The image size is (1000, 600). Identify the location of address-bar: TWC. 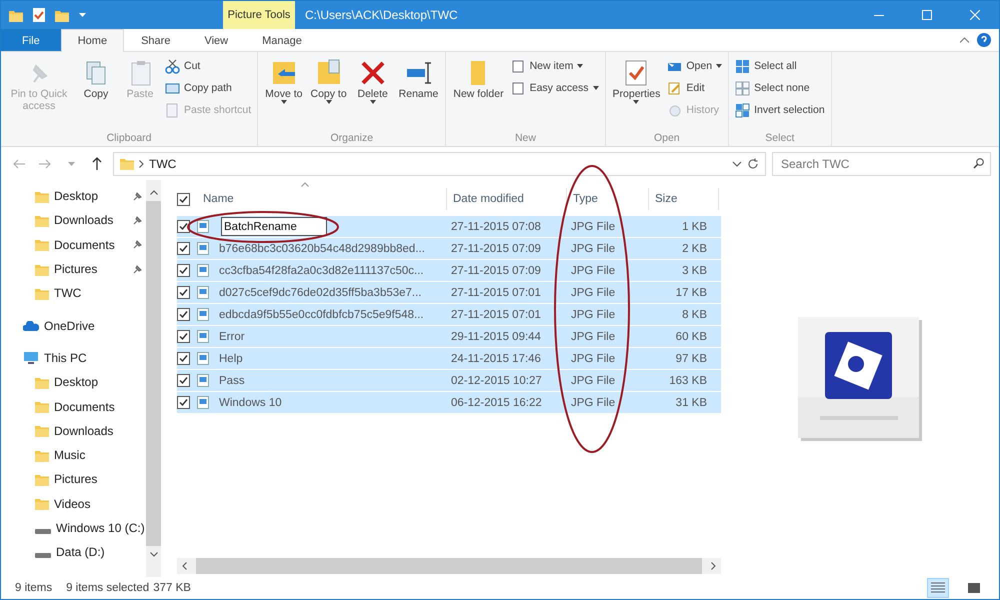
(439, 164).